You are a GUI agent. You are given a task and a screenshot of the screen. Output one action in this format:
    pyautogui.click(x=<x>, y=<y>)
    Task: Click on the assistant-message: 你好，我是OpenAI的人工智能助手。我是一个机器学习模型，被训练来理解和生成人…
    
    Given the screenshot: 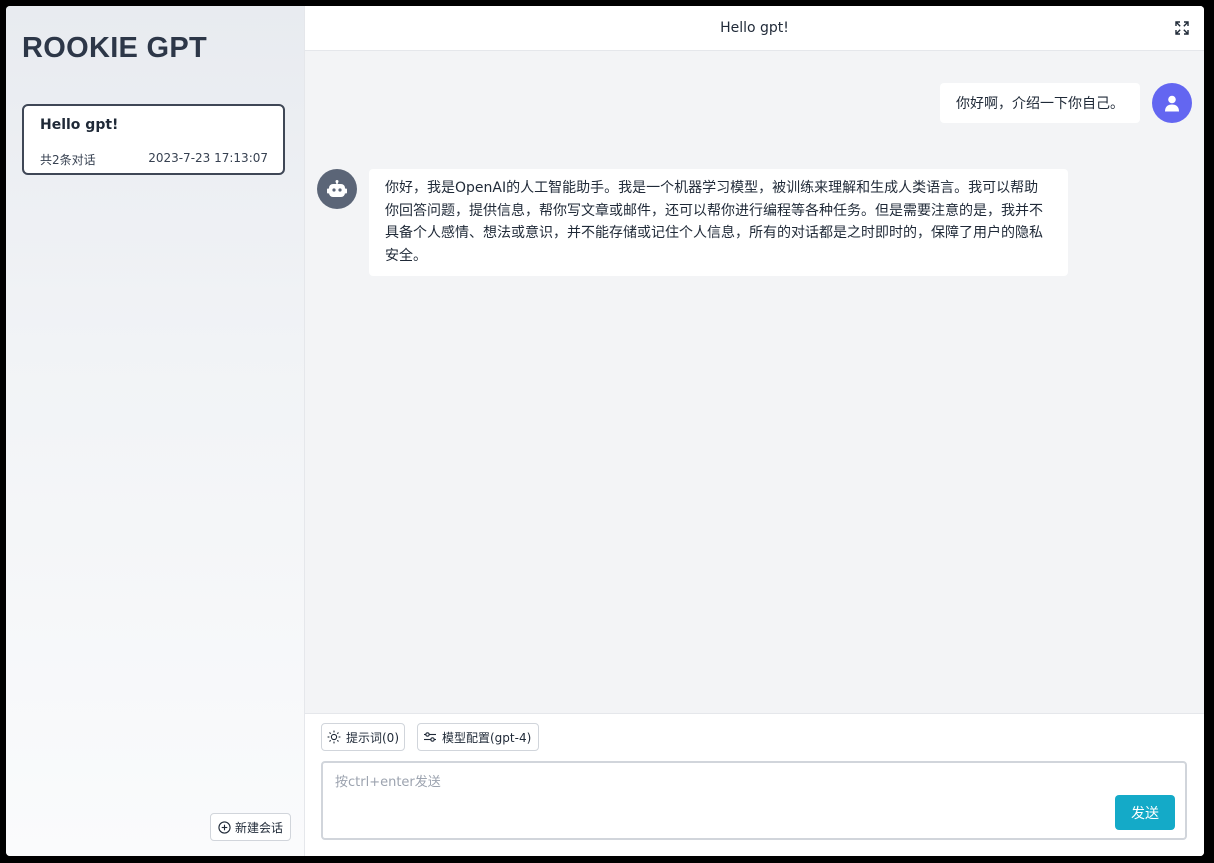 What is the action you would take?
    pyautogui.click(x=718, y=222)
    